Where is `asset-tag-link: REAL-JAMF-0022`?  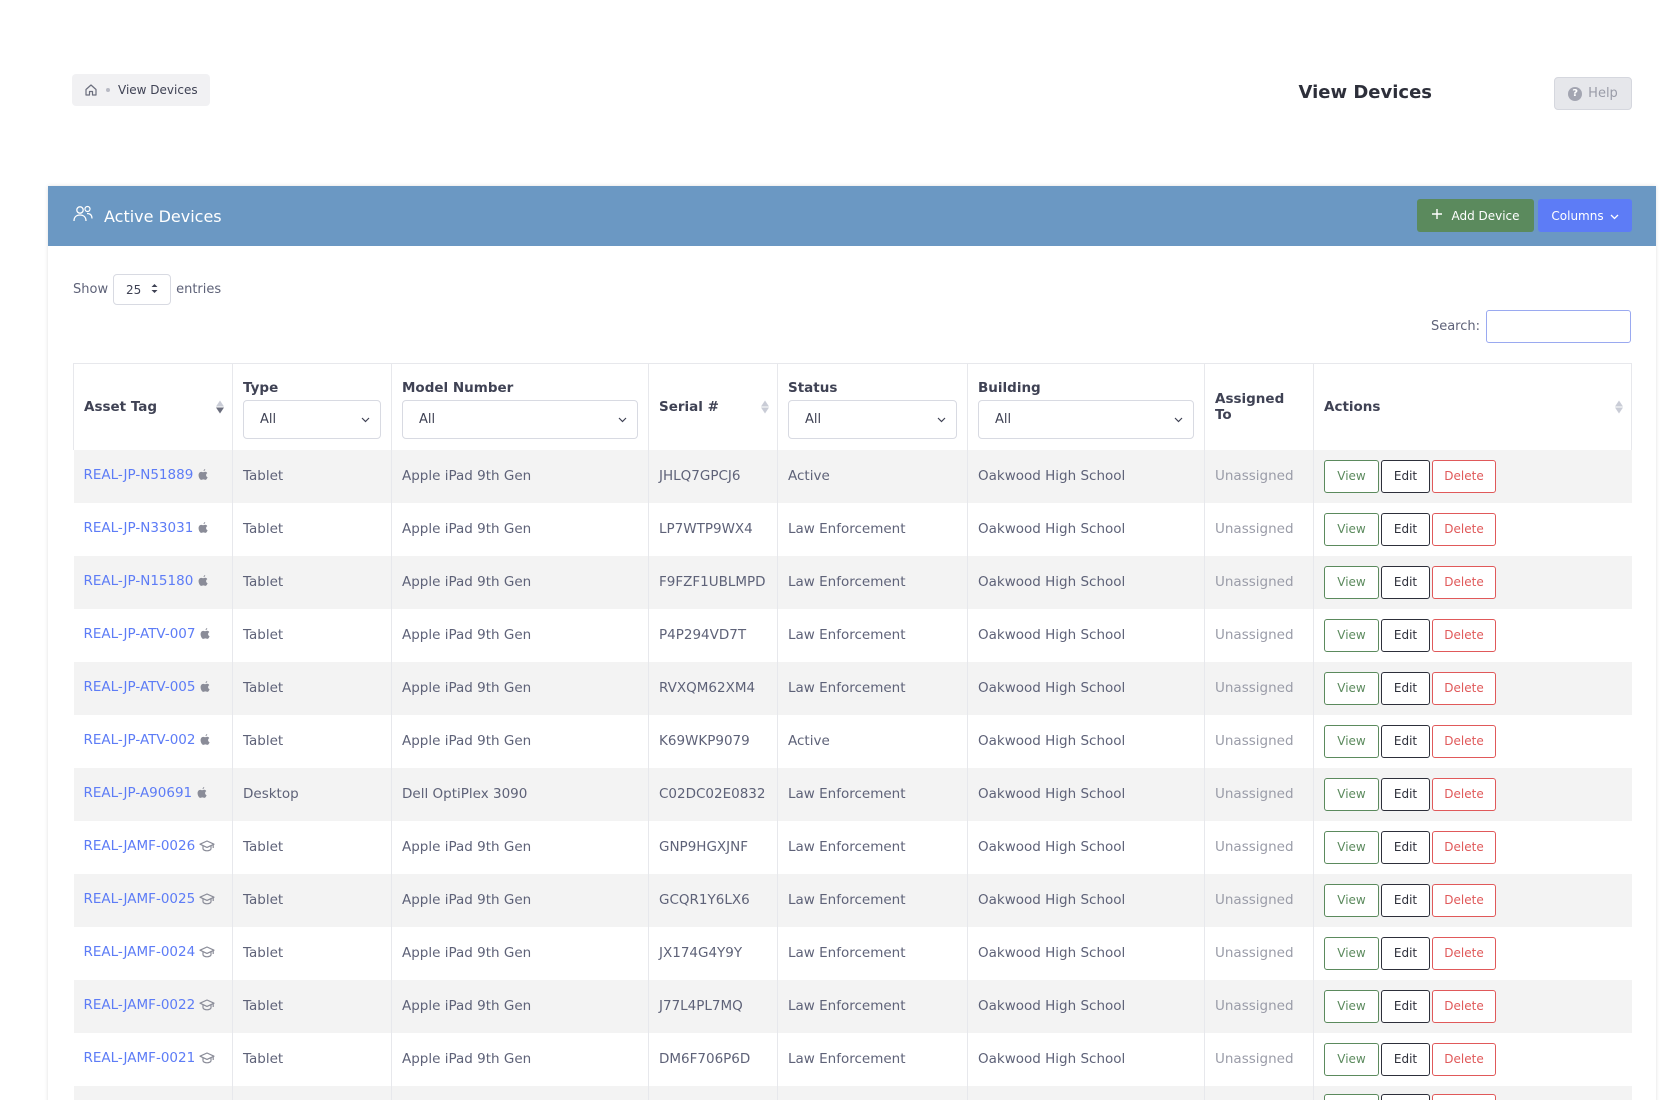
asset-tag-link: REAL-JAMF-0022 is located at coordinates (140, 1005).